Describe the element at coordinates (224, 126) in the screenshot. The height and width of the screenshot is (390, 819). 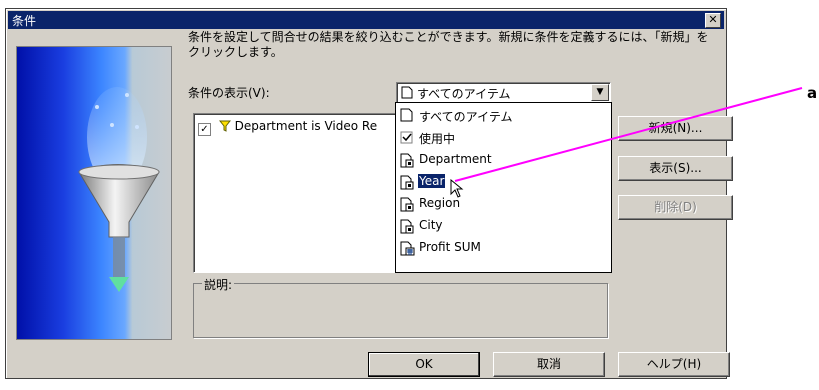
I see `filter-icon` at that location.